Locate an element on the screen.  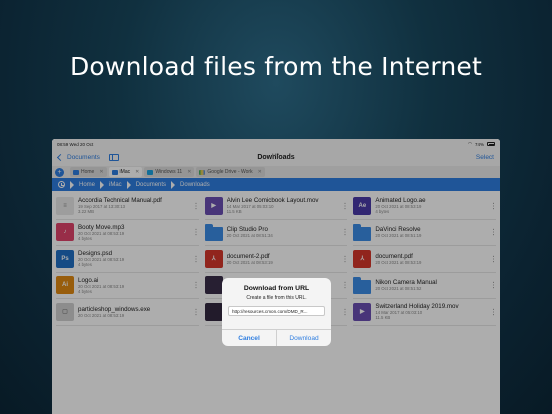
dialog-title: Download from URL is located at coordinates (276, 288).